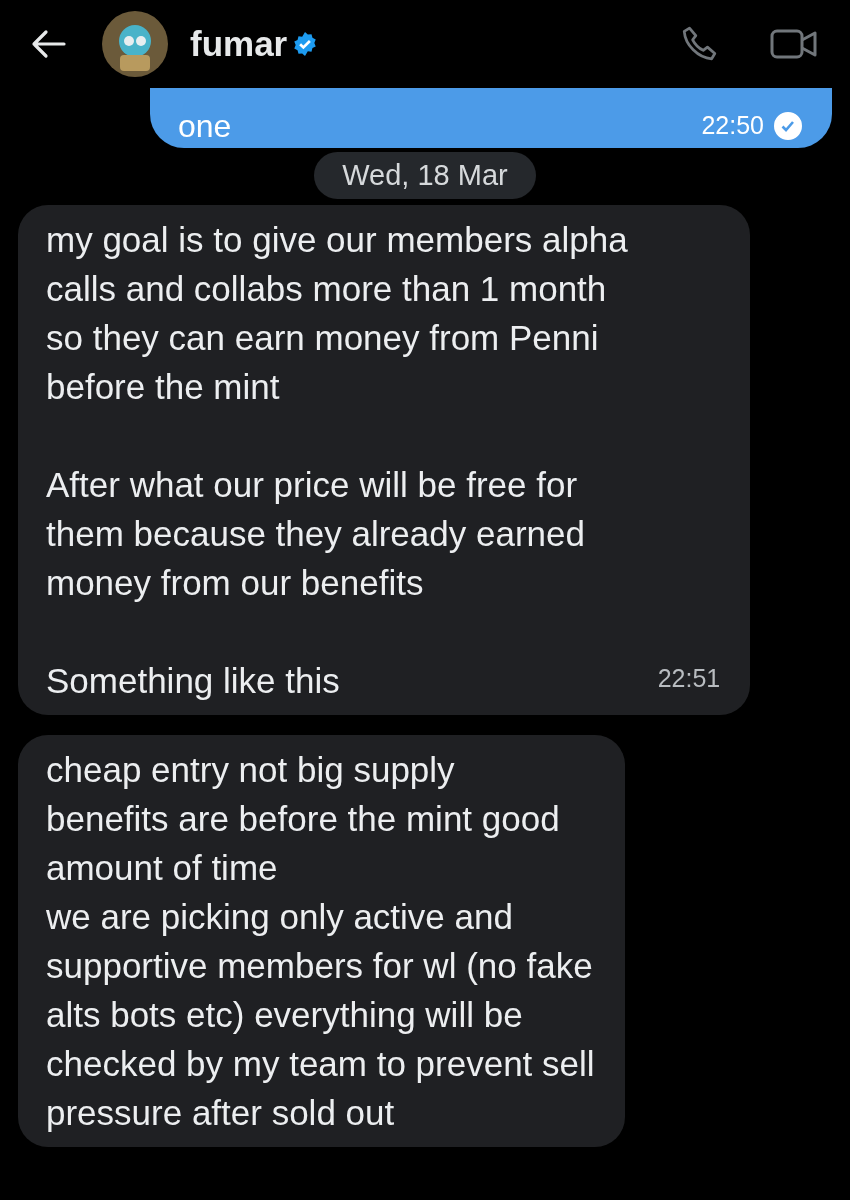  I want to click on message-text: one, so click(205, 126).